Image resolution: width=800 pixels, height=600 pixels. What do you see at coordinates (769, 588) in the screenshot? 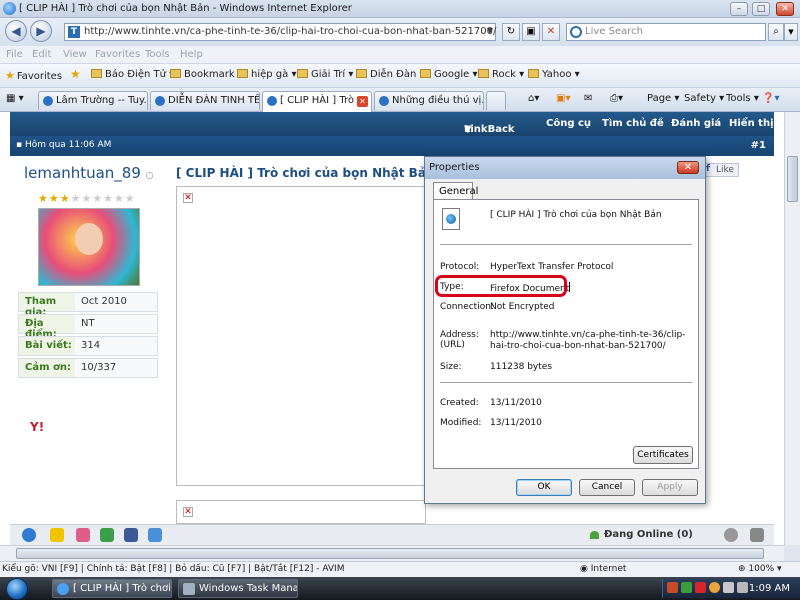
I see `system-clock: 1:09 AM` at bounding box center [769, 588].